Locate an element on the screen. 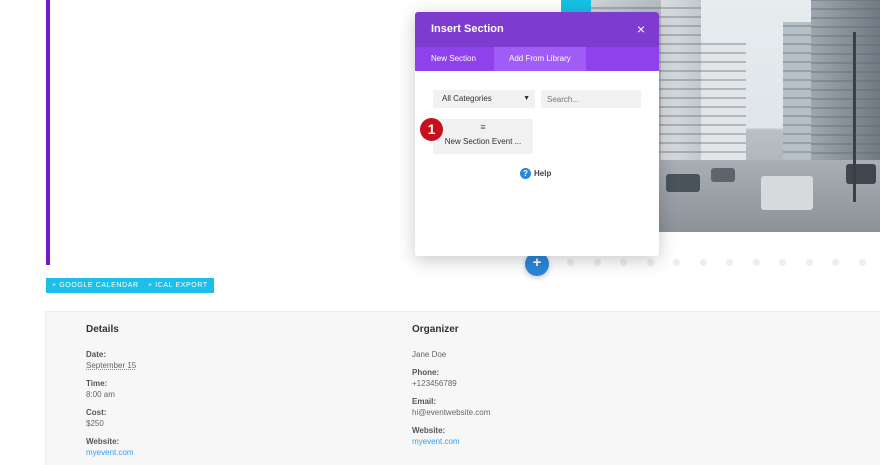  detail-time: Time: 8:00 am is located at coordinates (111, 389).